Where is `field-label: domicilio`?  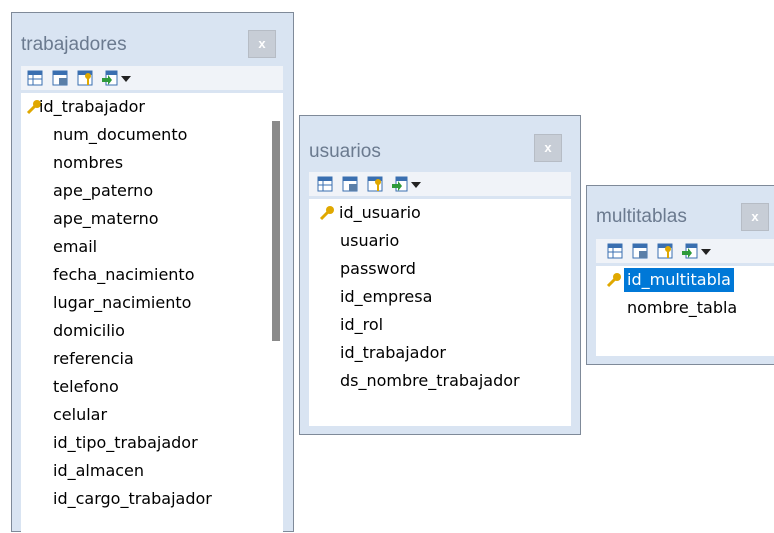 field-label: domicilio is located at coordinates (89, 330).